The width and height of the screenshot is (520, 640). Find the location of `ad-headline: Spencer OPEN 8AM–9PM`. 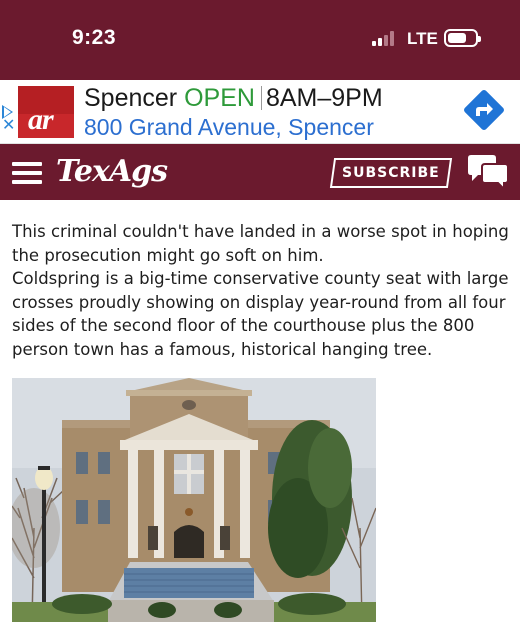

ad-headline: Spencer OPEN 8AM–9PM is located at coordinates (233, 98).